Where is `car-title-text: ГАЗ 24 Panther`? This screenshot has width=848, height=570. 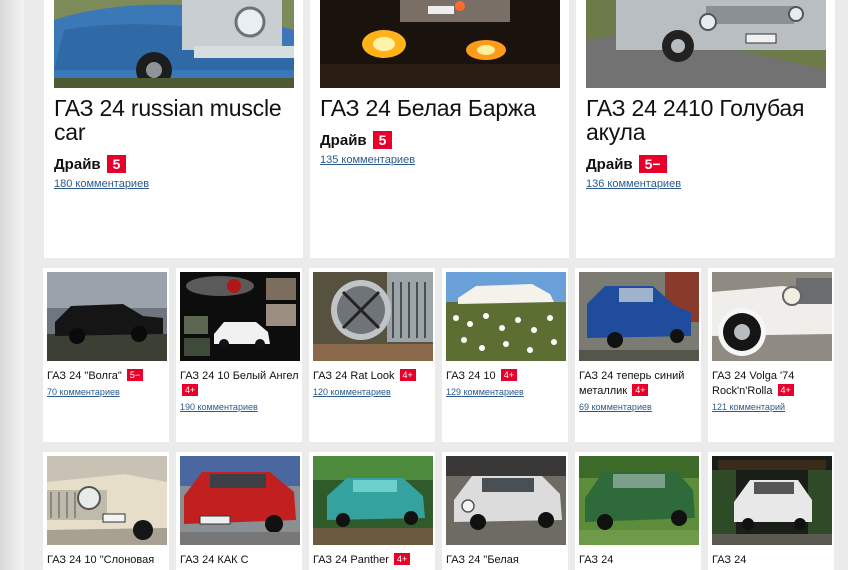 car-title-text: ГАЗ 24 Panther is located at coordinates (351, 560).